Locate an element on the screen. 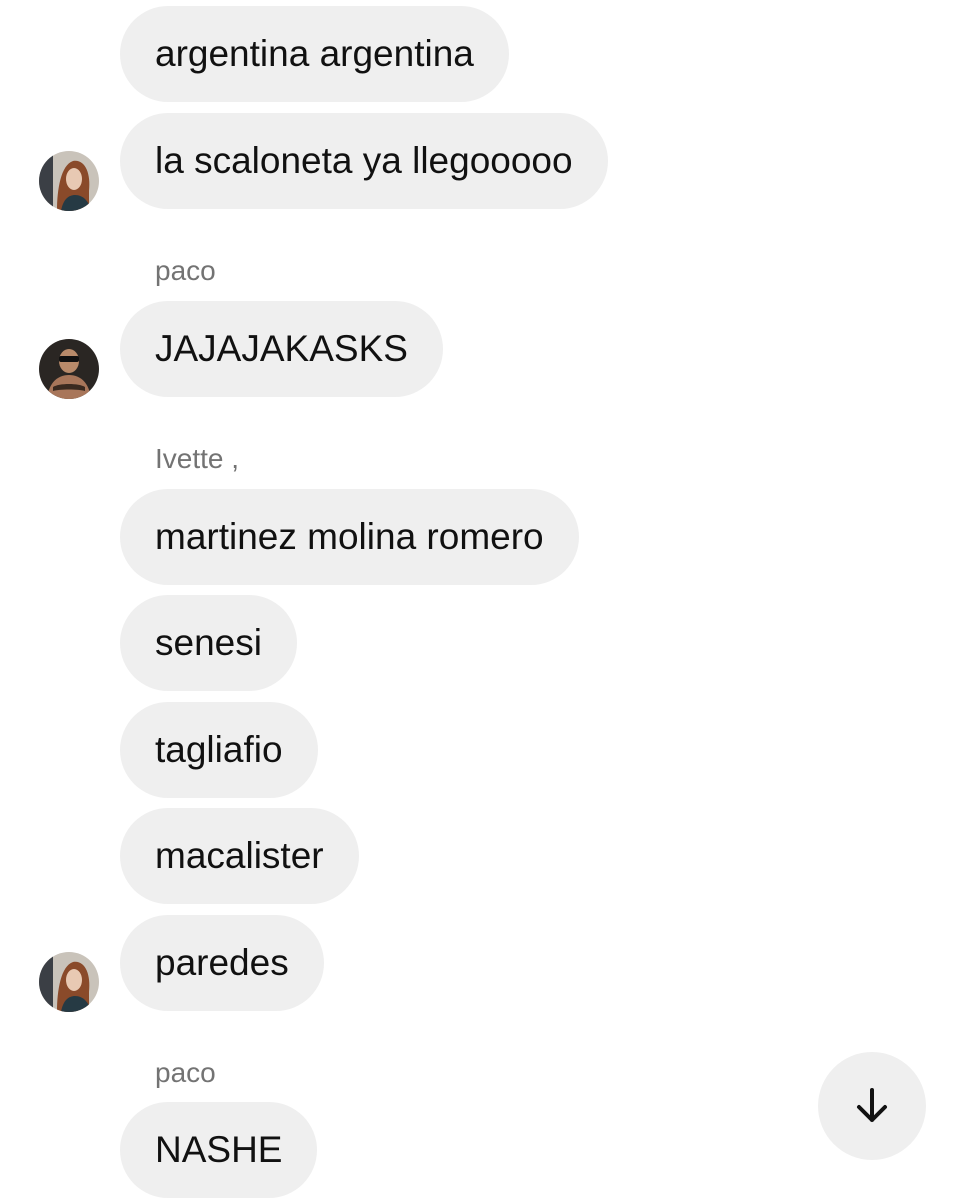 This screenshot has height=1200, width=966. message-bubble: tagliafio is located at coordinates (219, 750).